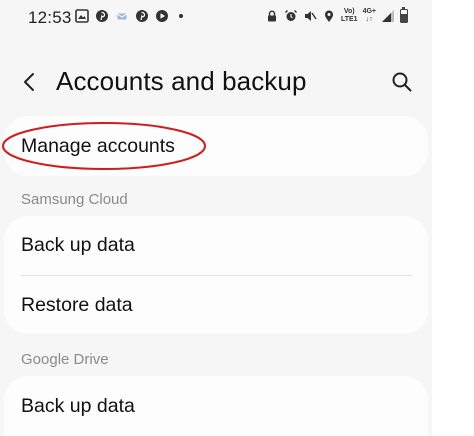 The width and height of the screenshot is (474, 436). Describe the element at coordinates (74, 199) in the screenshot. I see `section-label-samsung-cloud: Samsung Cloud` at that location.